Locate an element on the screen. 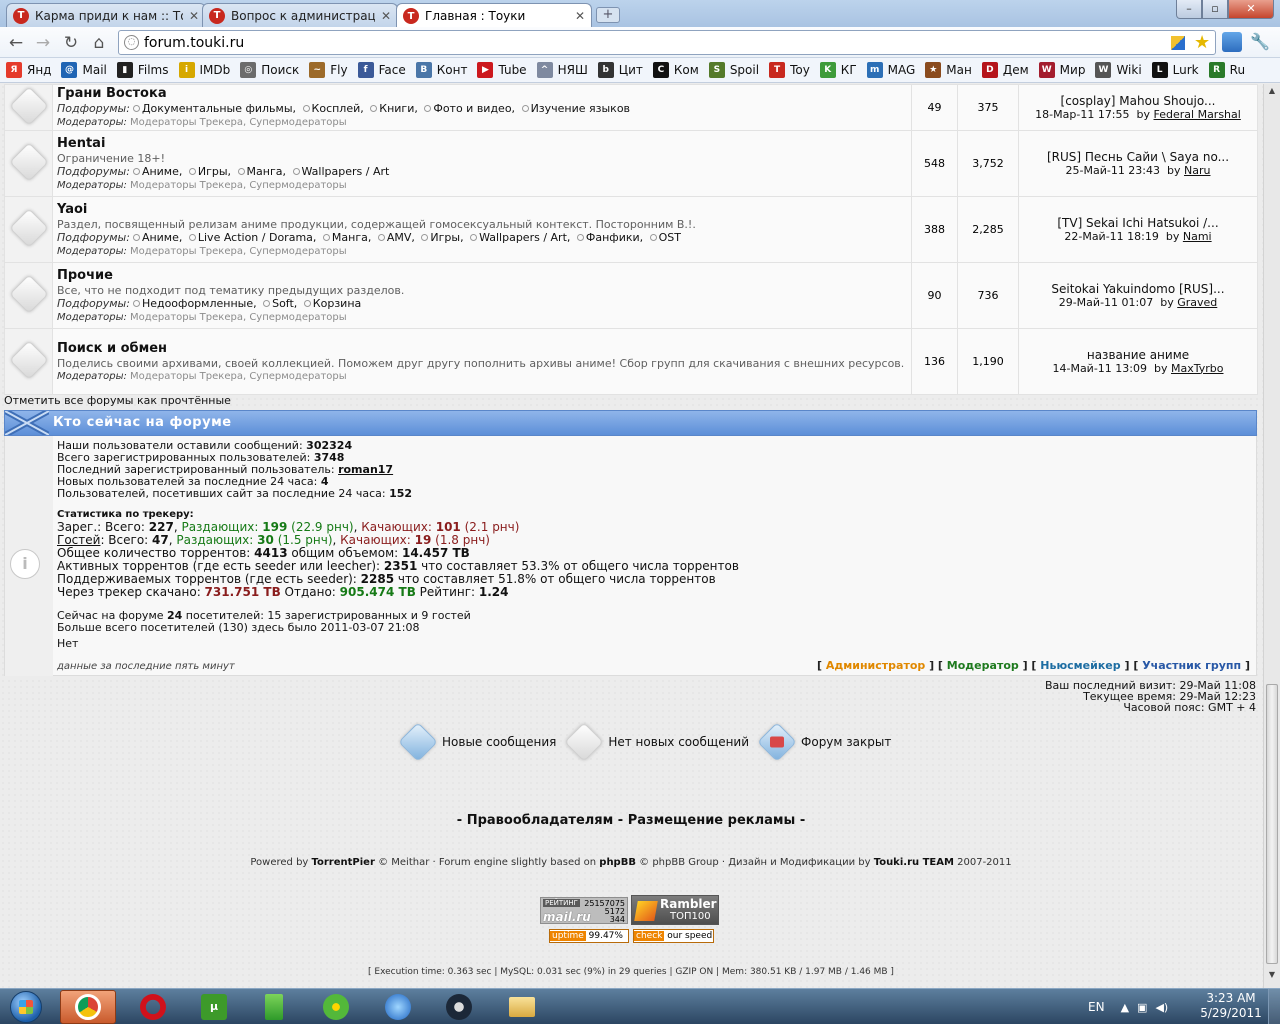 The width and height of the screenshot is (1280, 1024). bookmark-item: W Мир is located at coordinates (1061, 70).